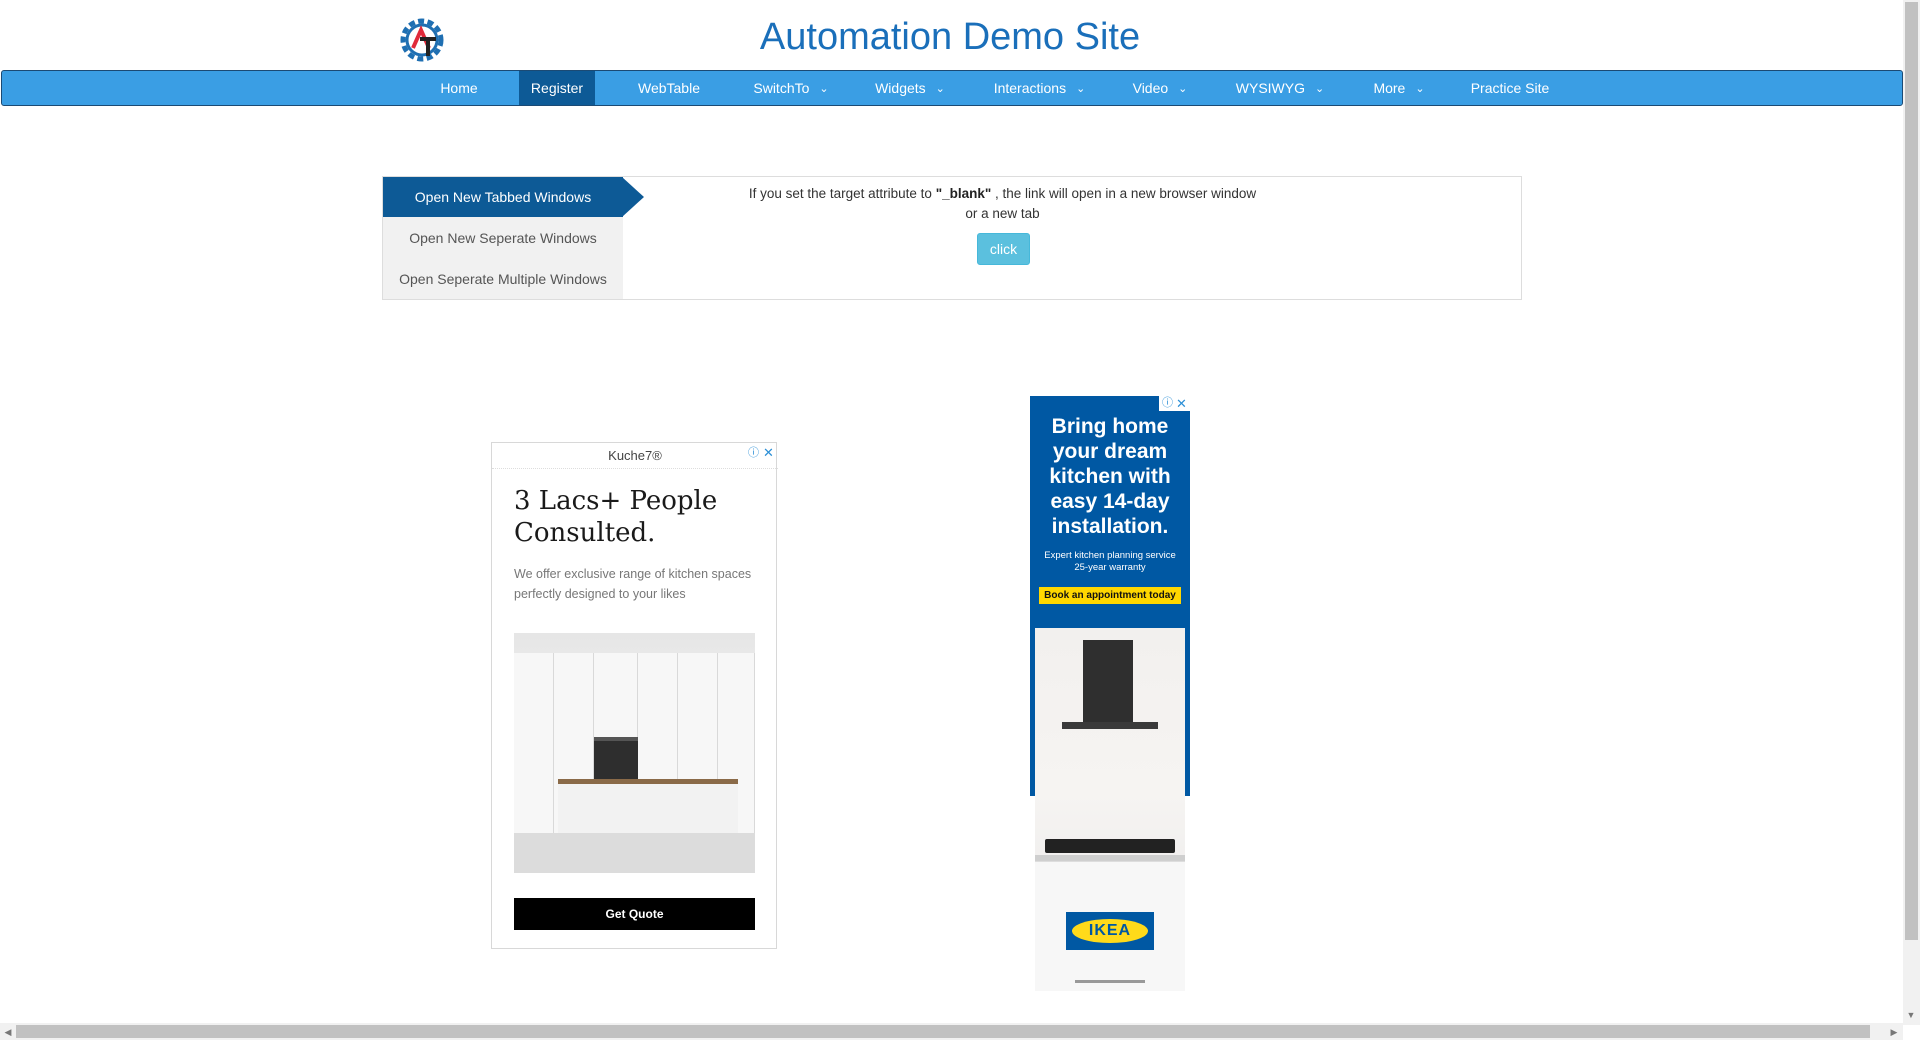 This screenshot has width=1920, height=1040. What do you see at coordinates (1030, 88) in the screenshot?
I see `nav-label: Interactions` at bounding box center [1030, 88].